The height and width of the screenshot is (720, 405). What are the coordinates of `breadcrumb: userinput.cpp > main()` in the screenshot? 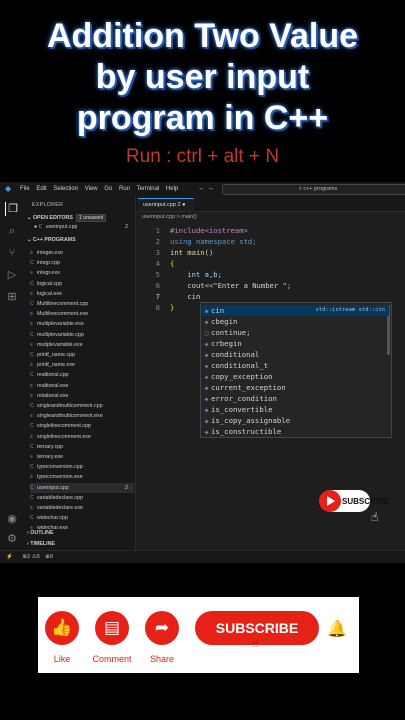 It's located at (169, 217).